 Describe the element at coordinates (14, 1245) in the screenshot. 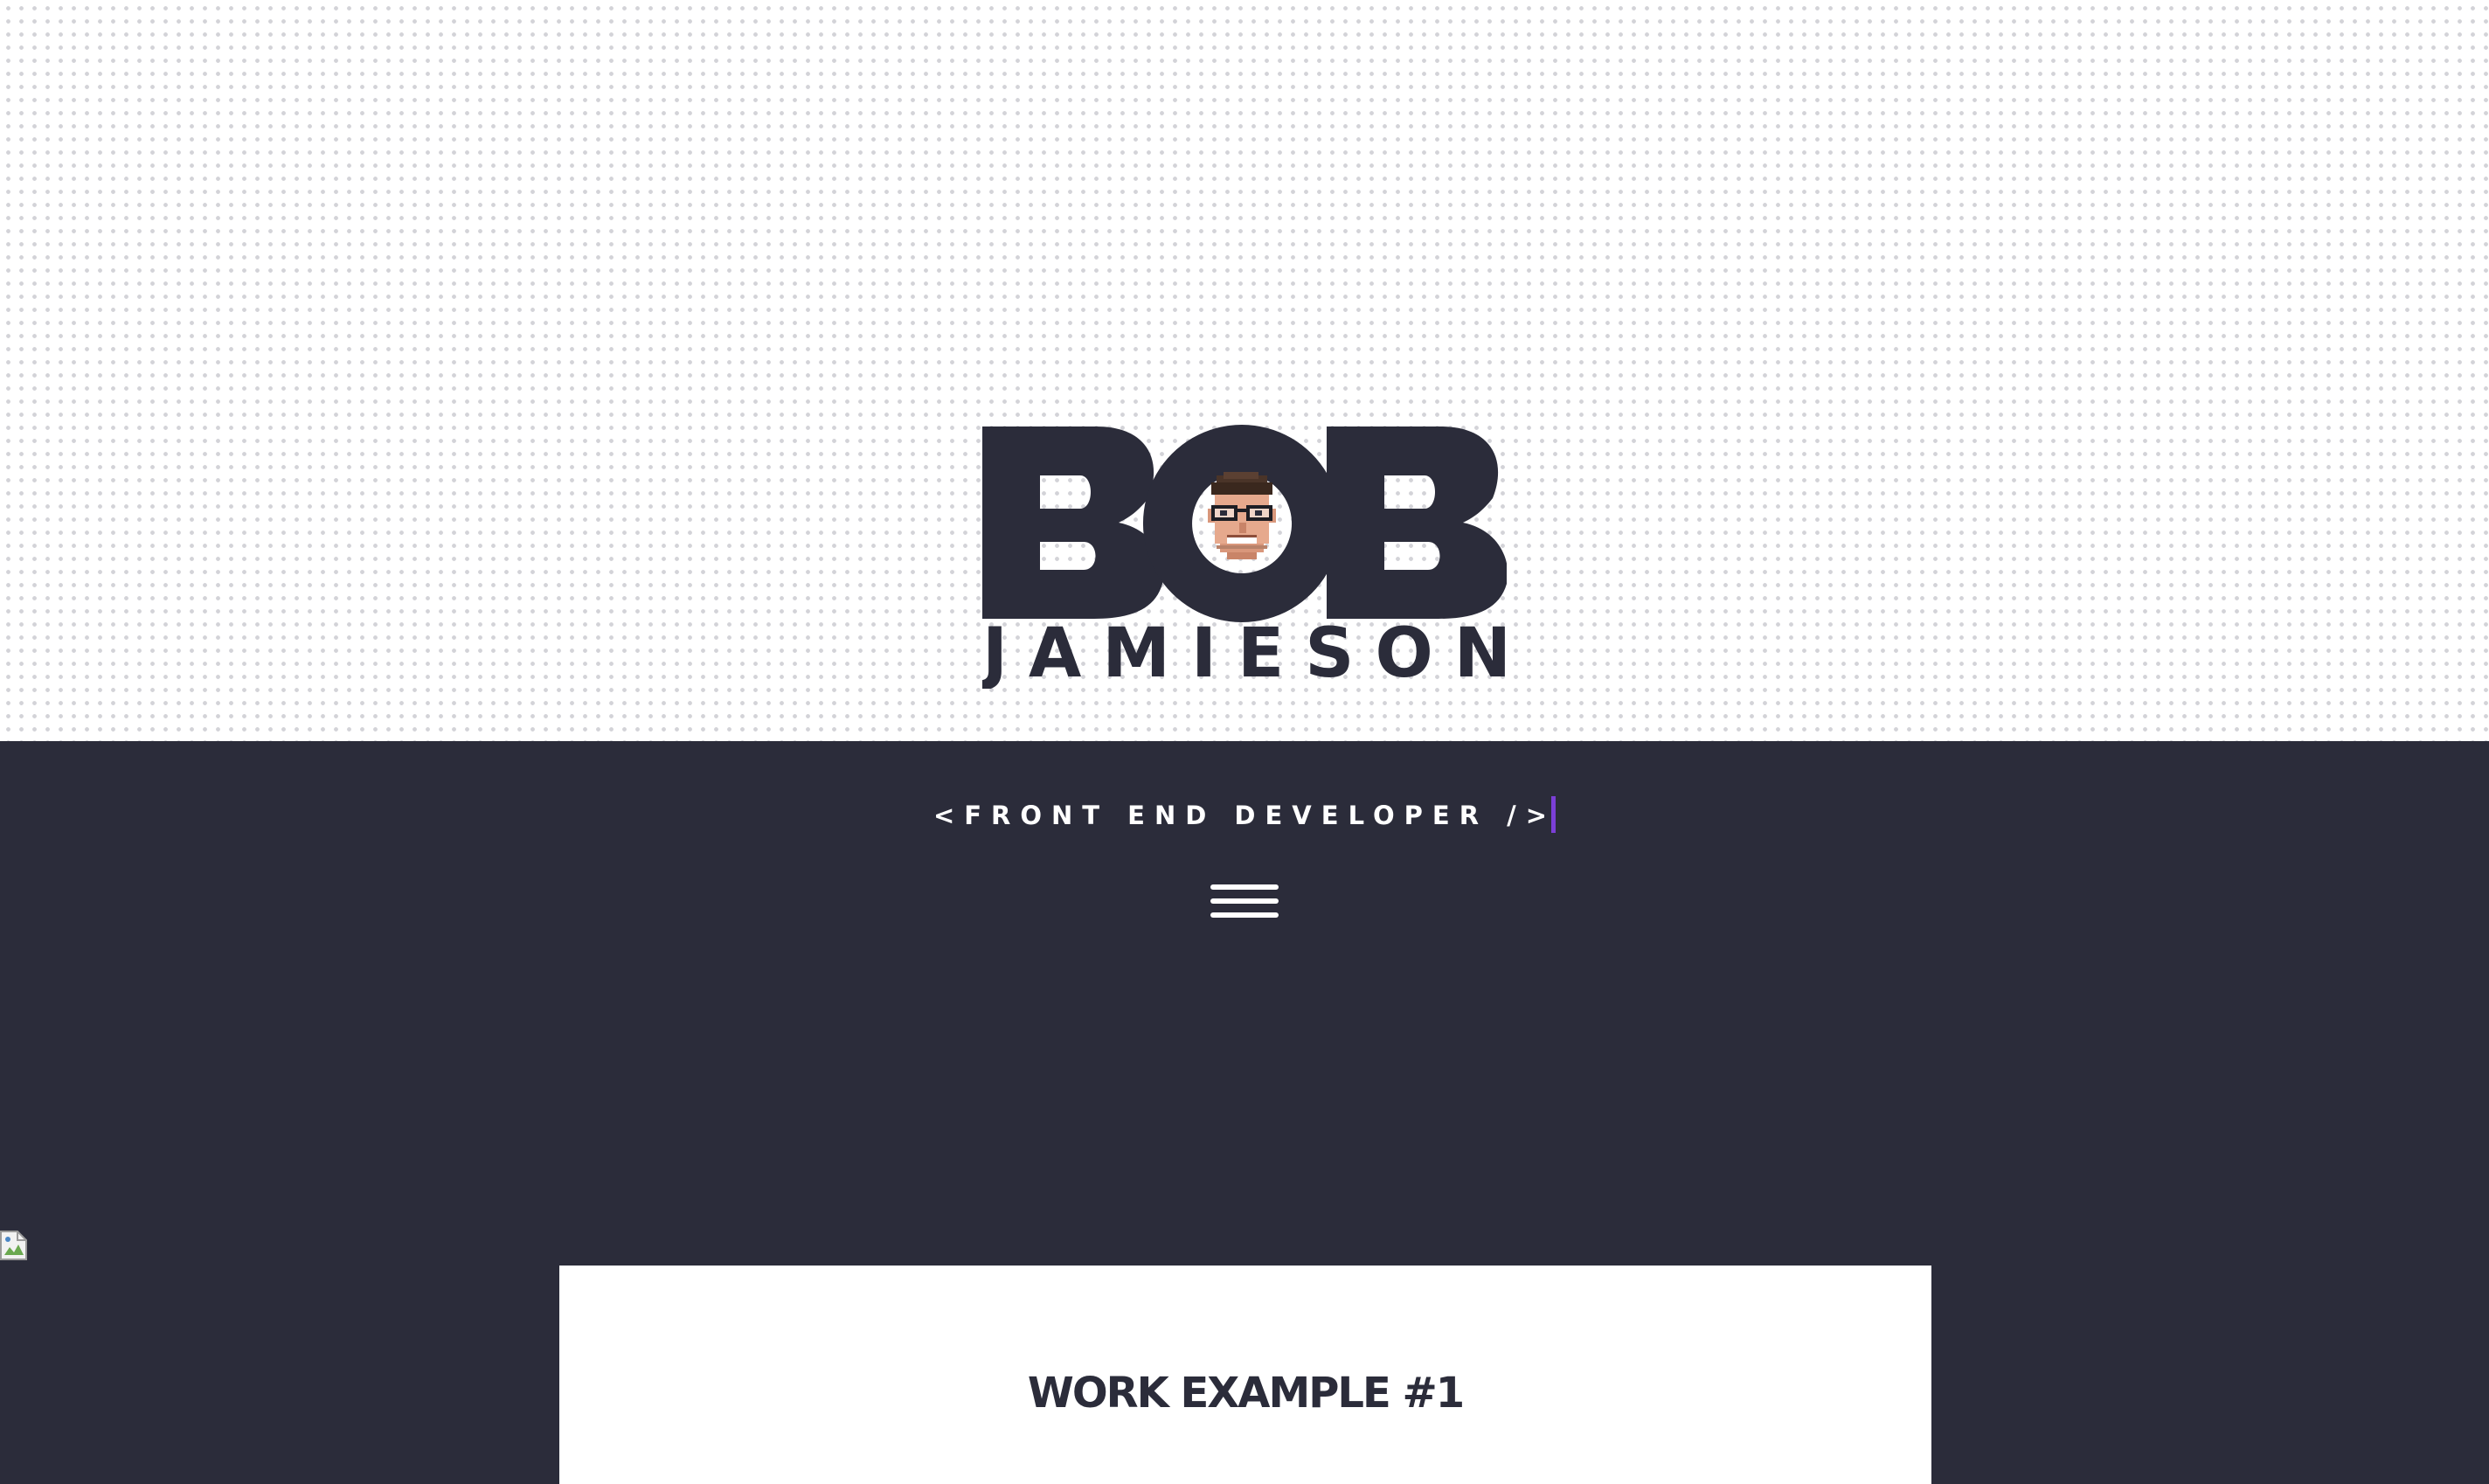

I see `broken-image-icon` at that location.